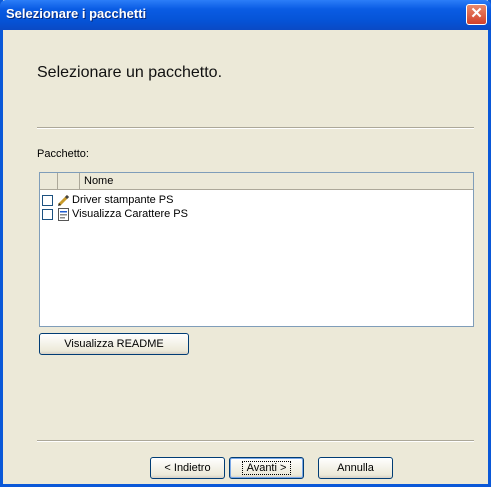 The width and height of the screenshot is (491, 487). Describe the element at coordinates (130, 214) in the screenshot. I see `item-name: Visualizza Carattere PS` at that location.